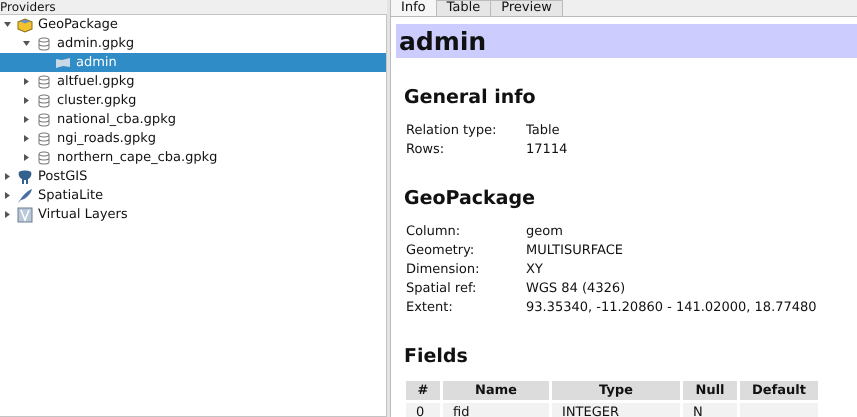 The width and height of the screenshot is (857, 417). I want to click on column-header: Name, so click(496, 390).